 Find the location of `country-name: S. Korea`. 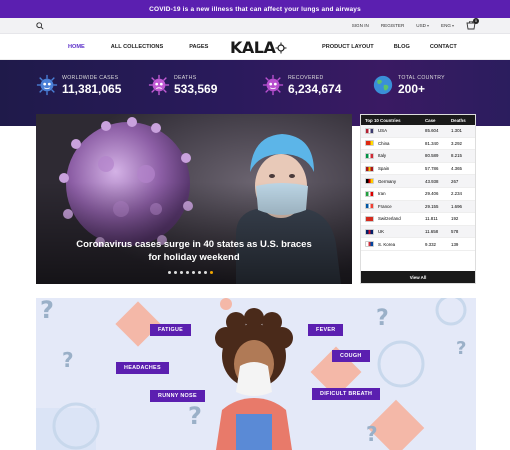

country-name: S. Korea is located at coordinates (387, 244).